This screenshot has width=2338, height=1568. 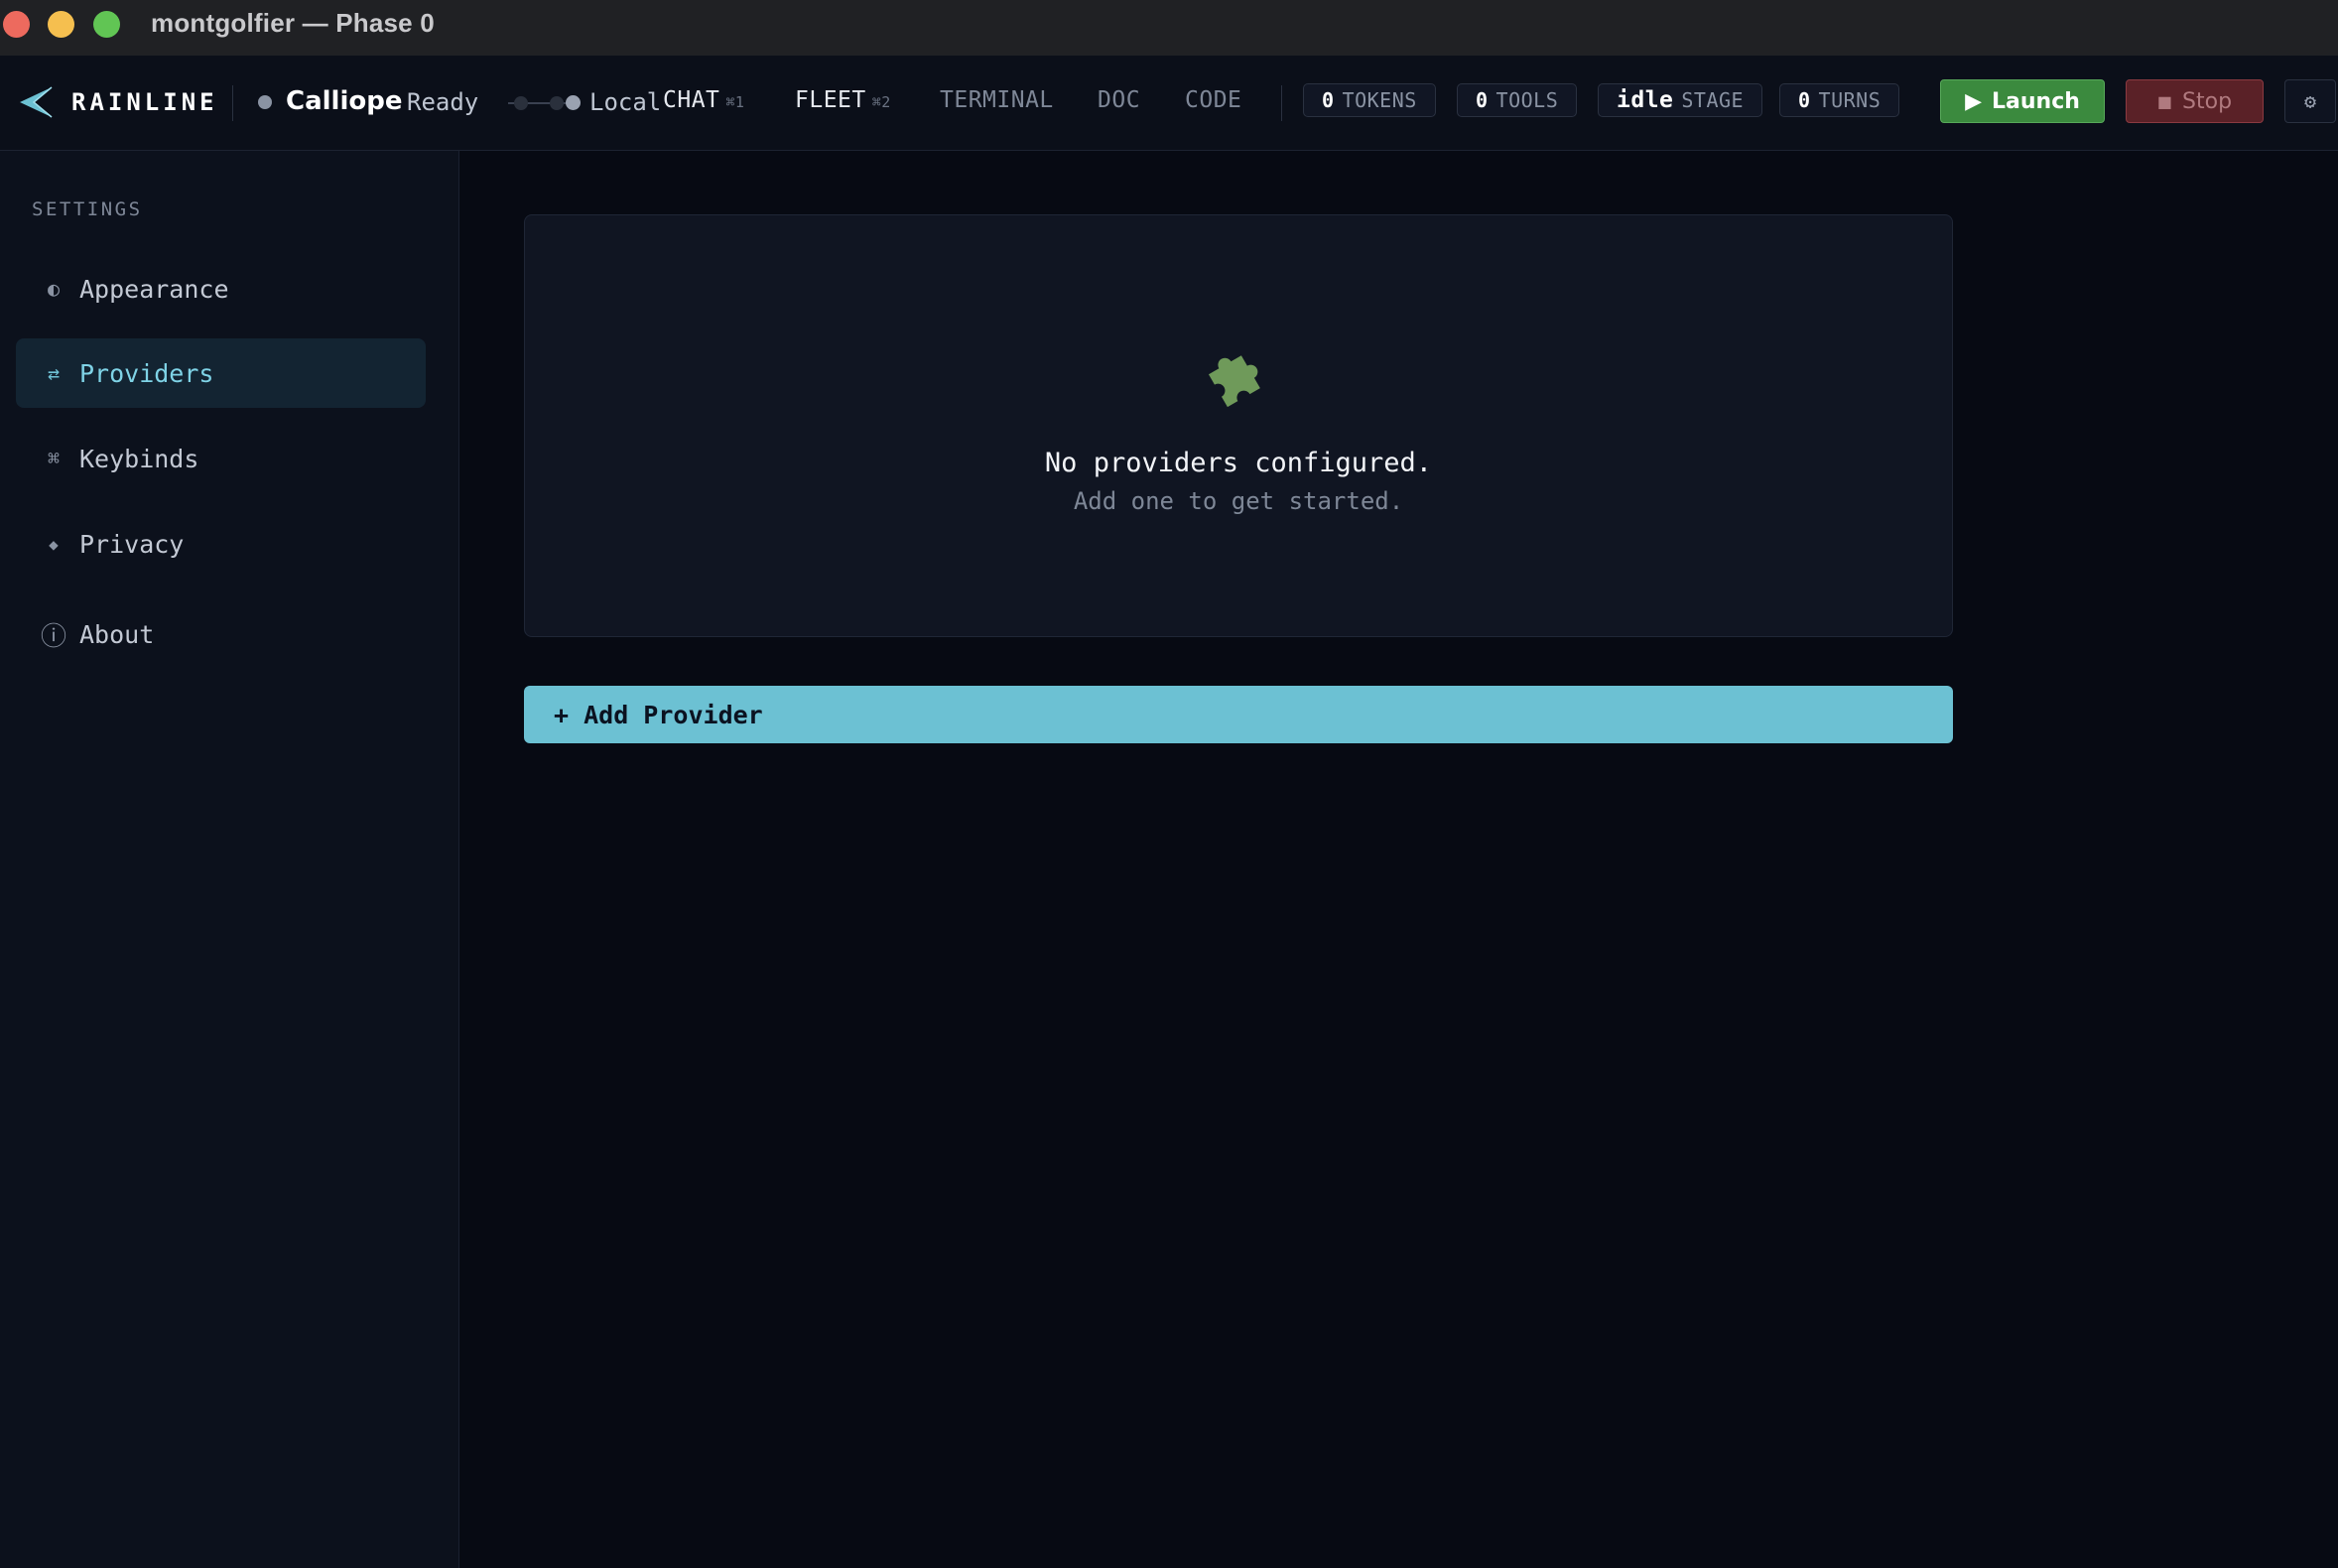 I want to click on sidebar-item-providers: ⇄ Providers, so click(x=221, y=373).